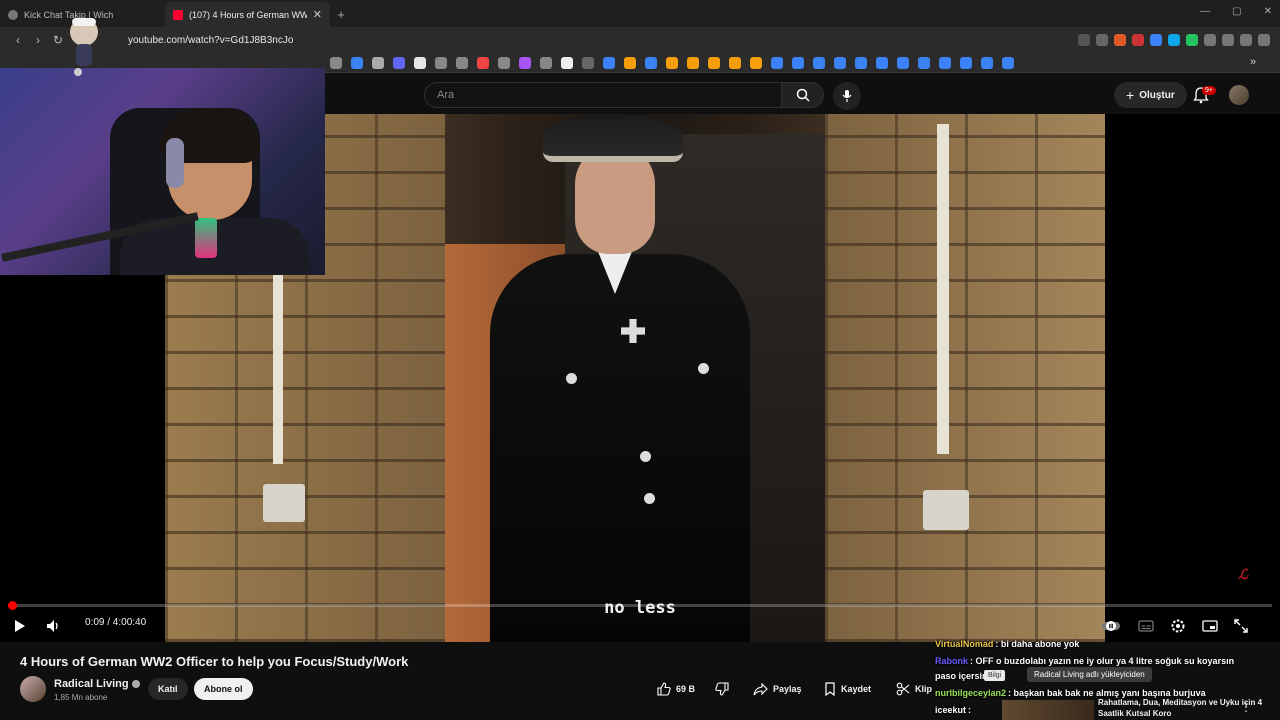 This screenshot has height=720, width=1280. Describe the element at coordinates (1205, 11) in the screenshot. I see `minimize-icon: —` at that location.